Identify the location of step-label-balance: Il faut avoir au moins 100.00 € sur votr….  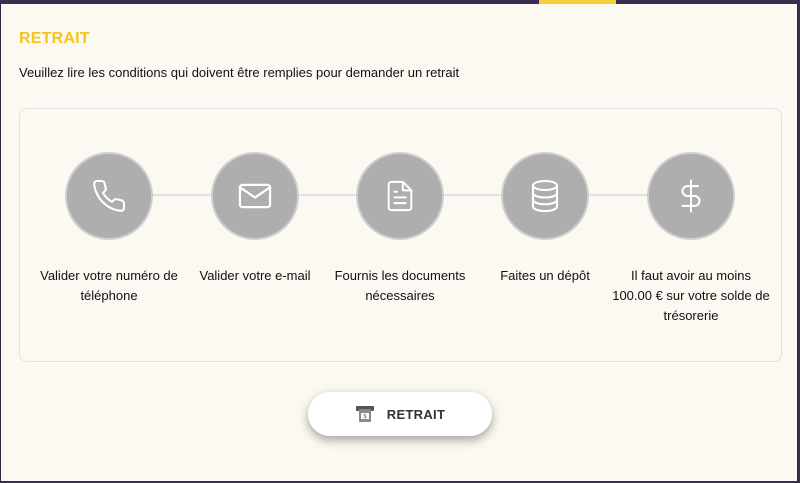
(691, 295).